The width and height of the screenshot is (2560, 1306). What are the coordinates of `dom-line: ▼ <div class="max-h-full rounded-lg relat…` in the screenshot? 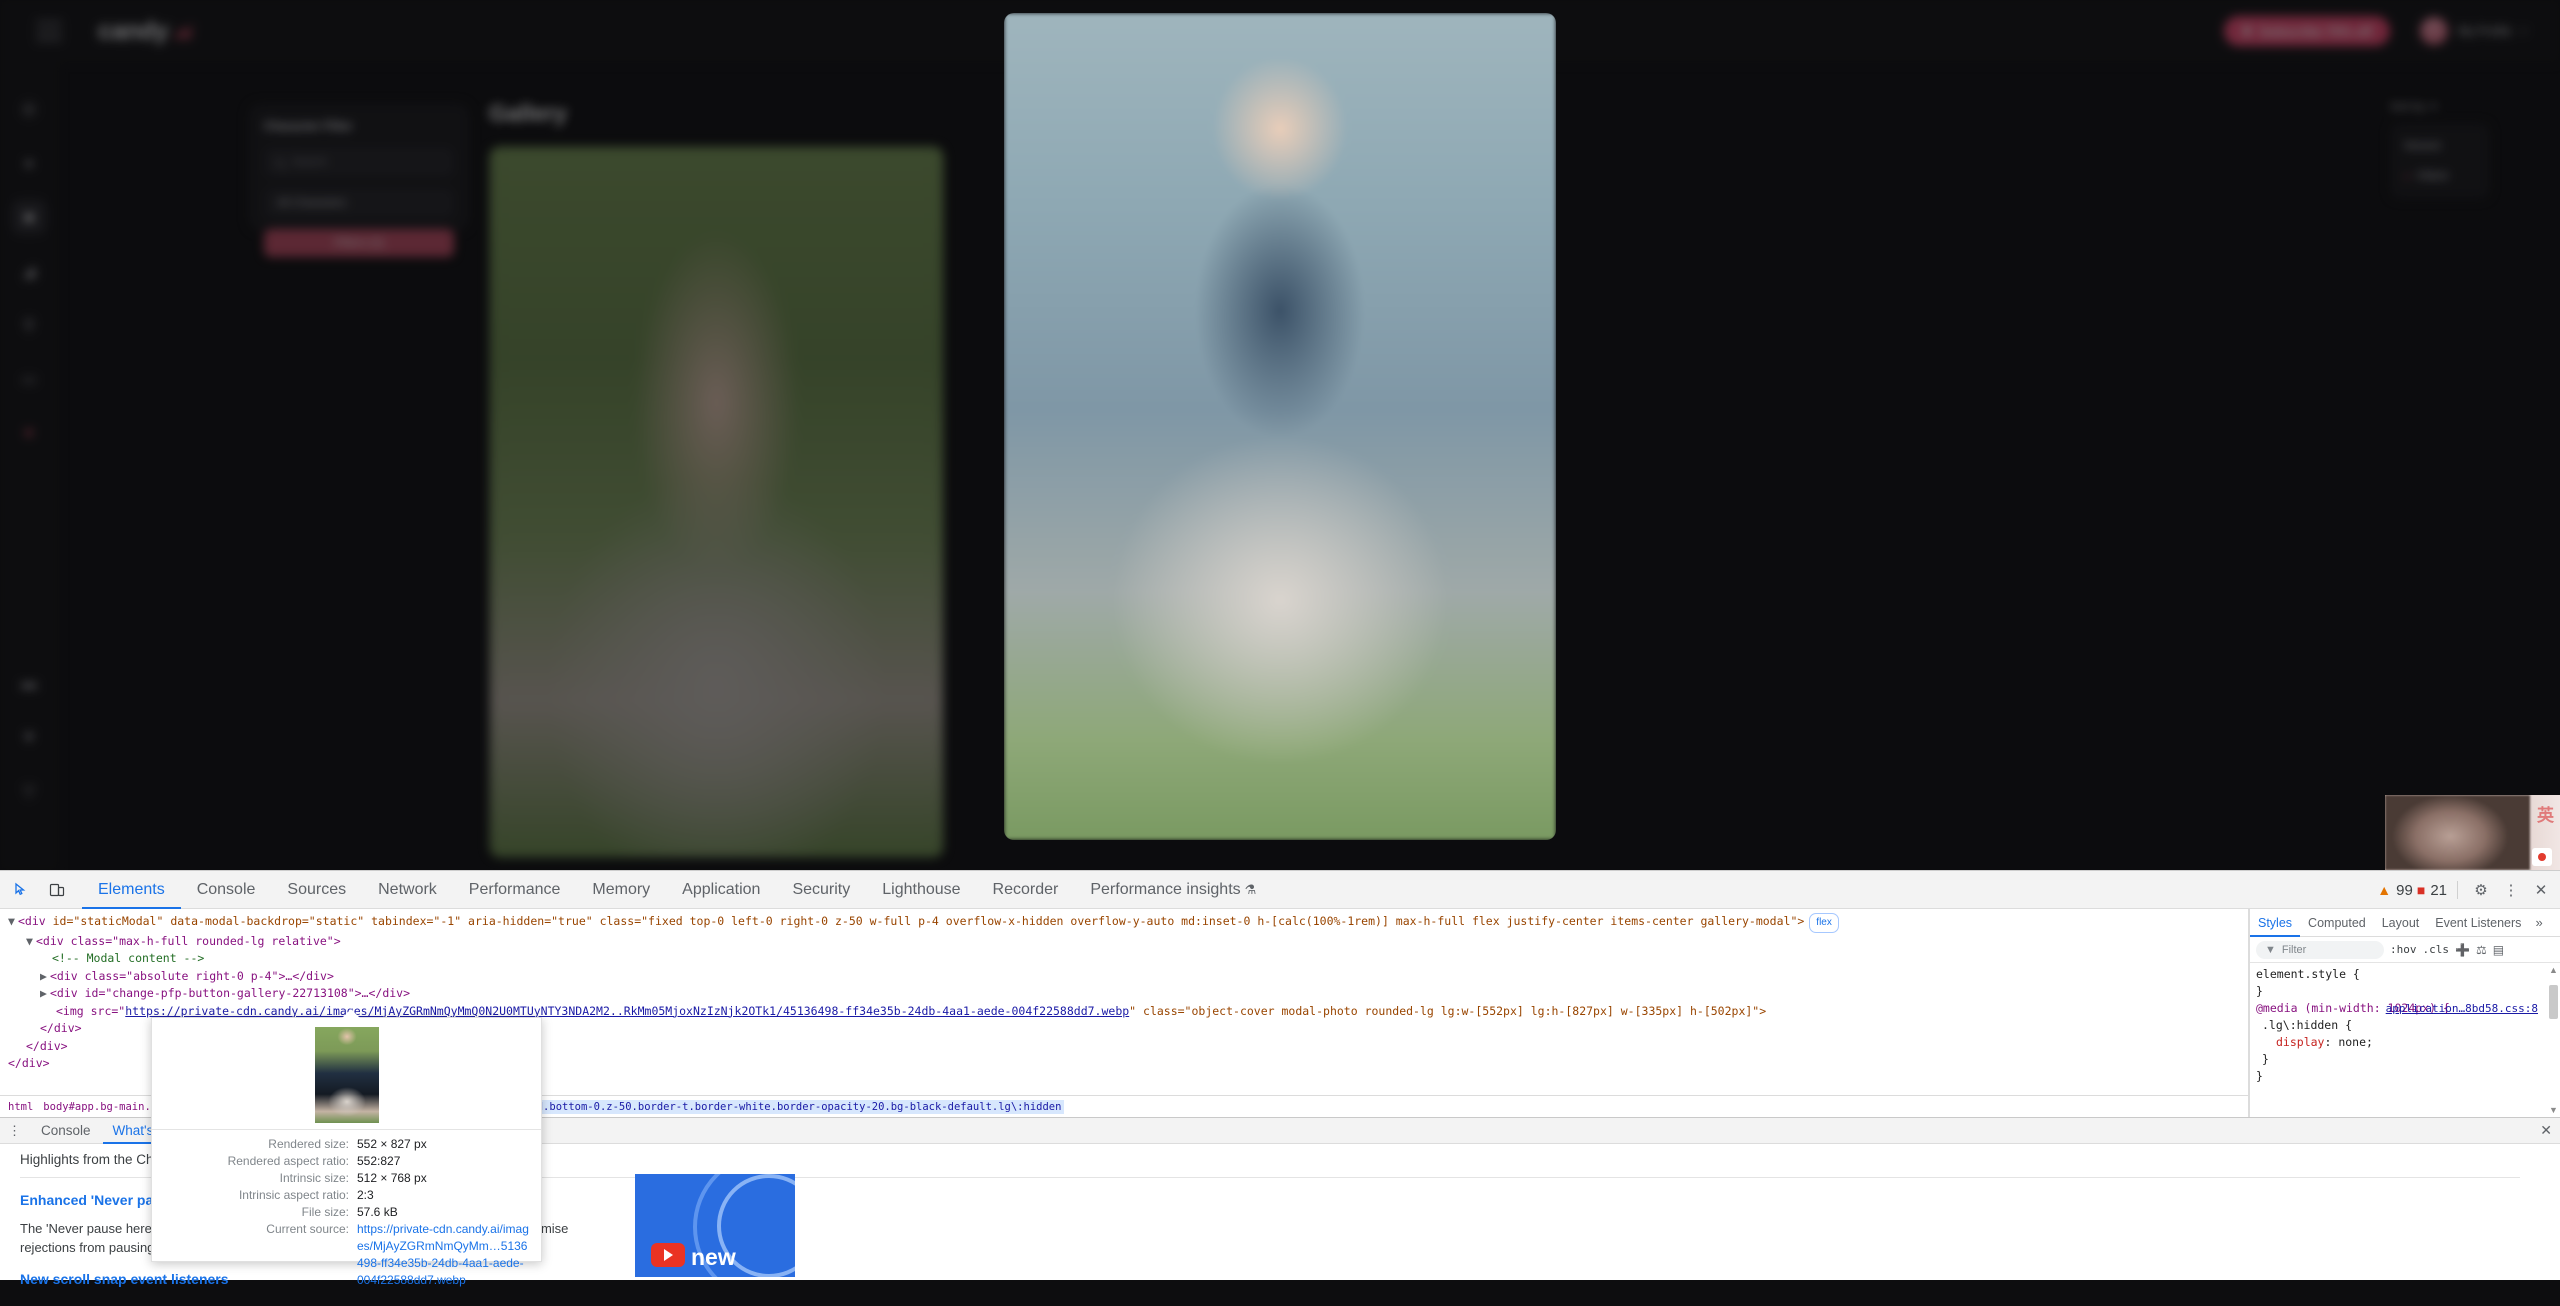 It's located at (1124, 942).